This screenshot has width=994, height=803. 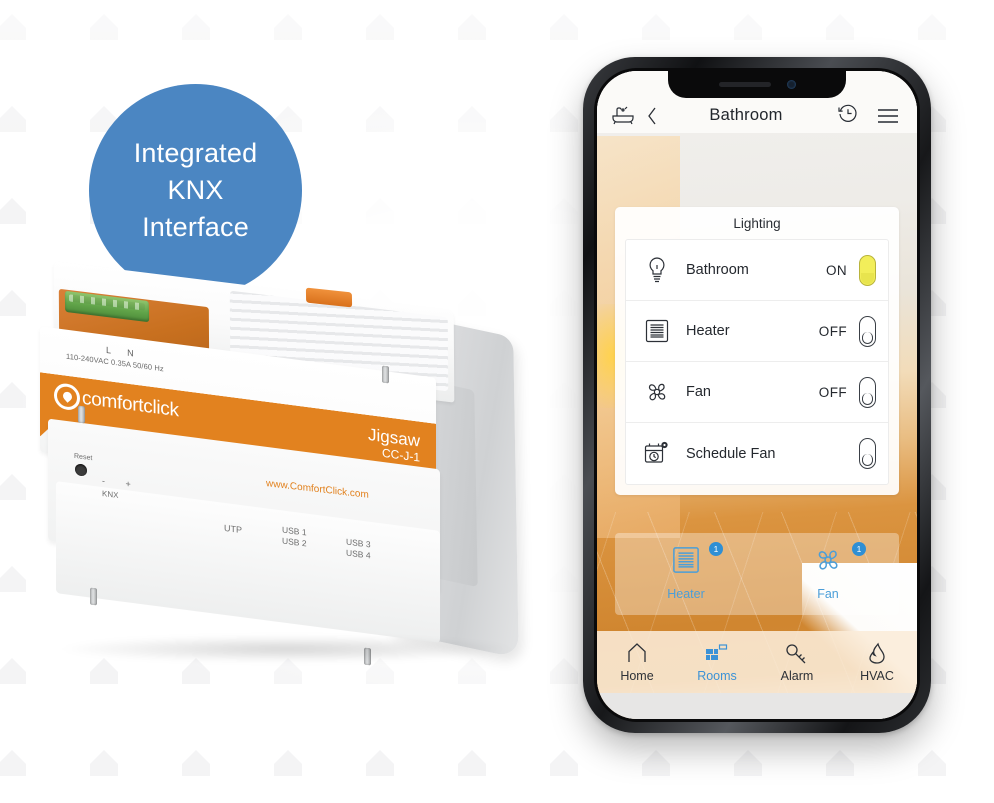 What do you see at coordinates (697, 561) in the screenshot?
I see `heater-icon: 1` at bounding box center [697, 561].